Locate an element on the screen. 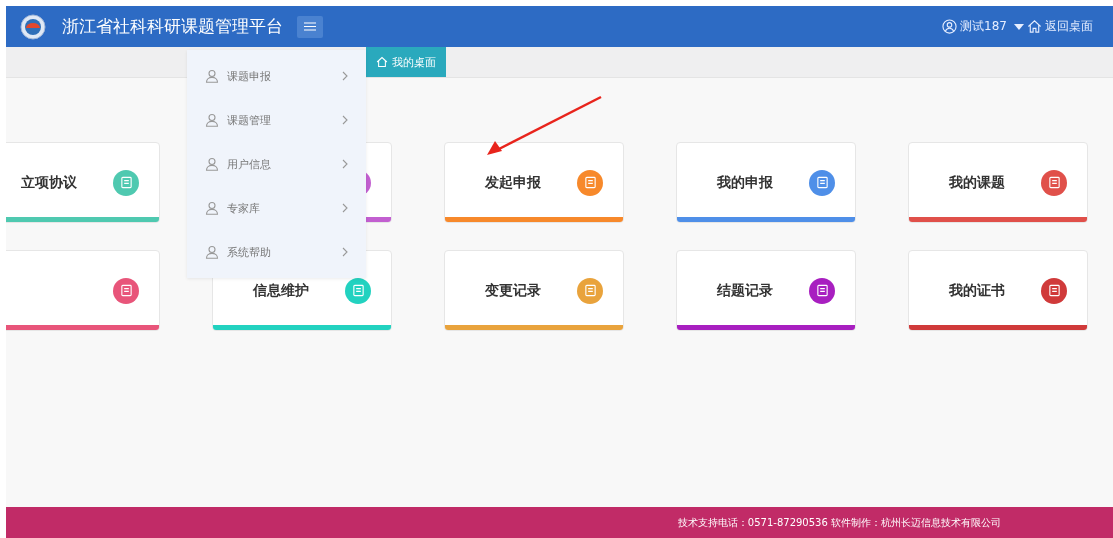  shortcut-card: 我的证书 is located at coordinates (998, 290).